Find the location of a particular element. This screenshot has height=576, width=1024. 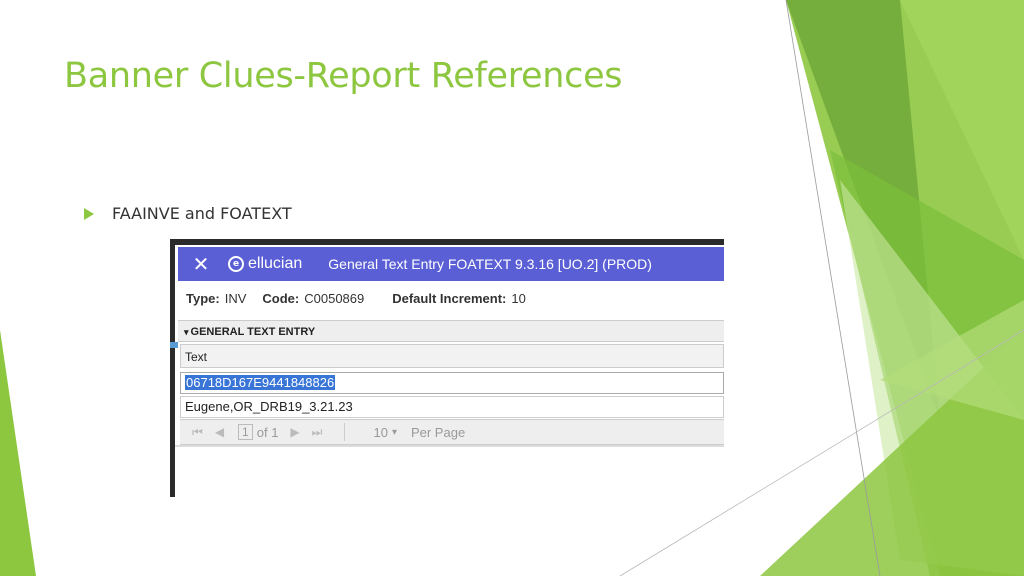

table-row: Eugene,OR_DRB19_3.21.23 is located at coordinates (452, 407).